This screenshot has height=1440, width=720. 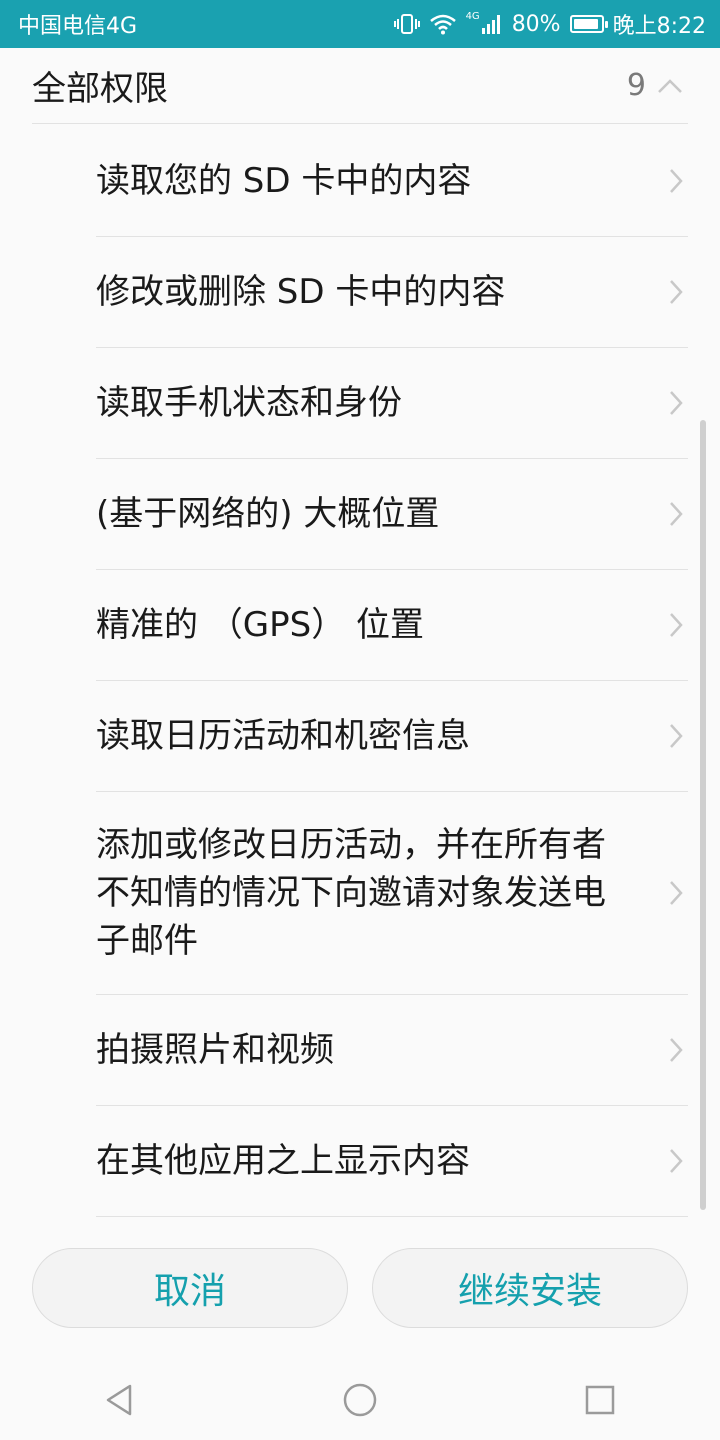 I want to click on permissions-count: 9, so click(x=636, y=85).